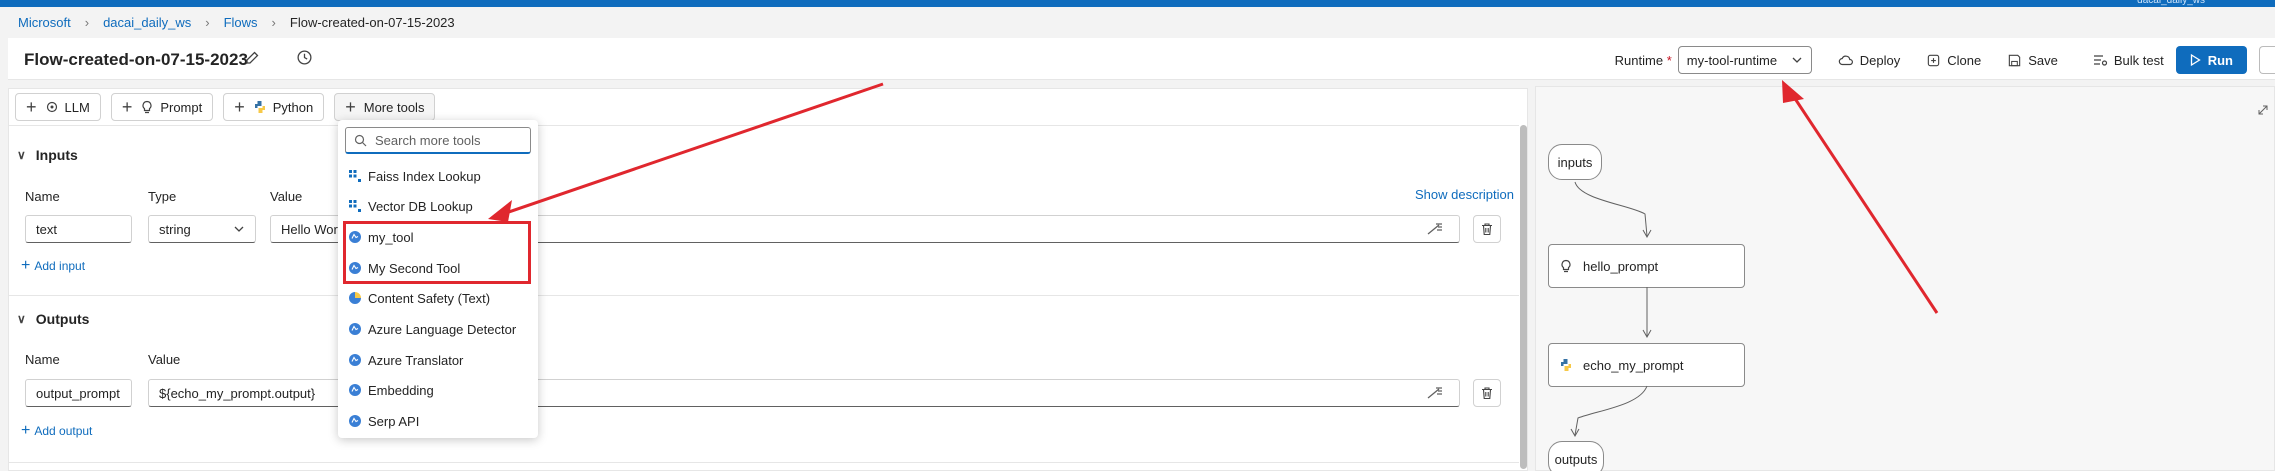 The width and height of the screenshot is (2275, 471). What do you see at coordinates (1639, 60) in the screenshot?
I see `runtime-label-text: Runtime` at bounding box center [1639, 60].